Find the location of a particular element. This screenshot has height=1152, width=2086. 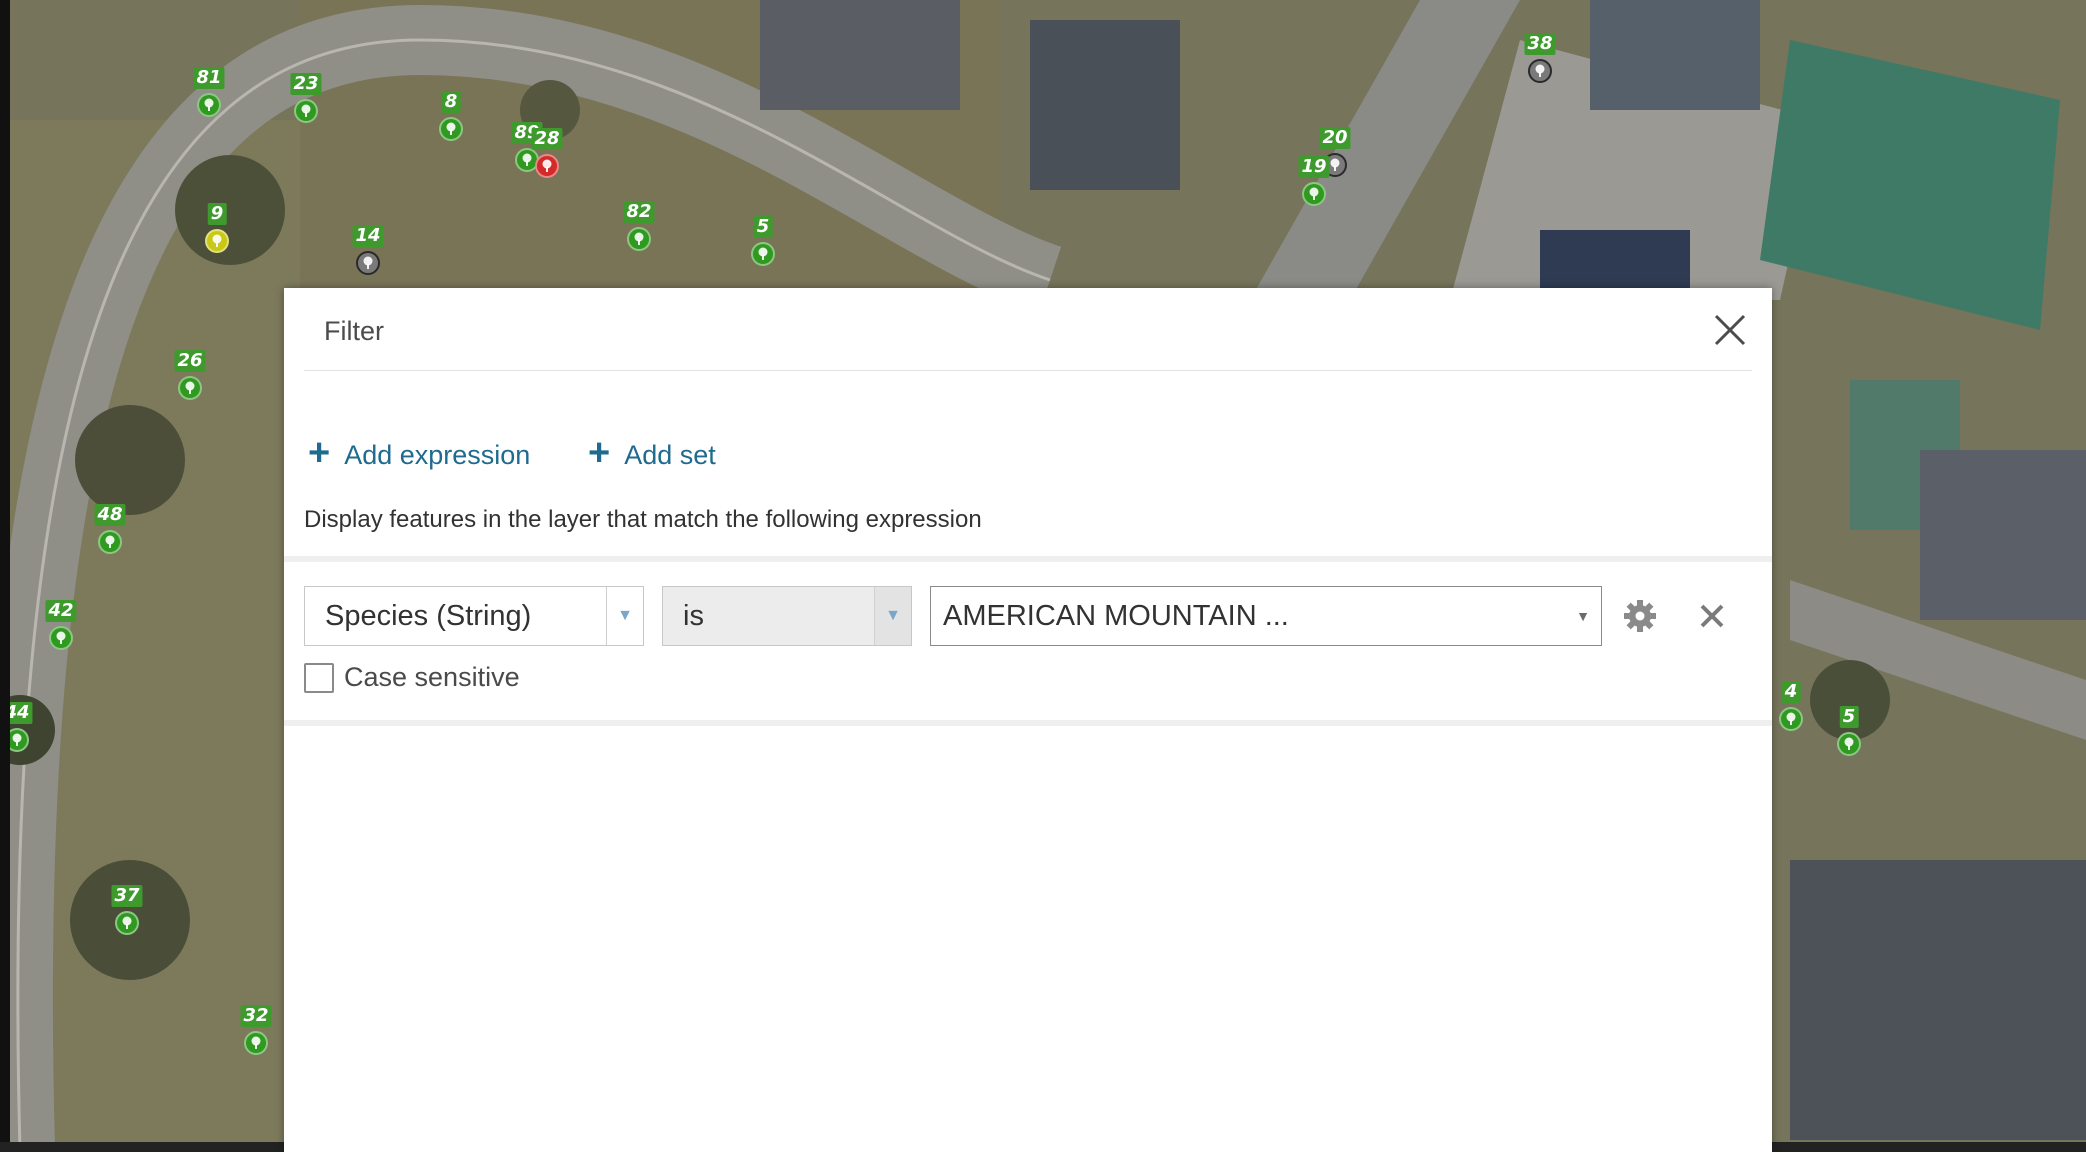

tree-marker-label: 9 is located at coordinates (217, 214).